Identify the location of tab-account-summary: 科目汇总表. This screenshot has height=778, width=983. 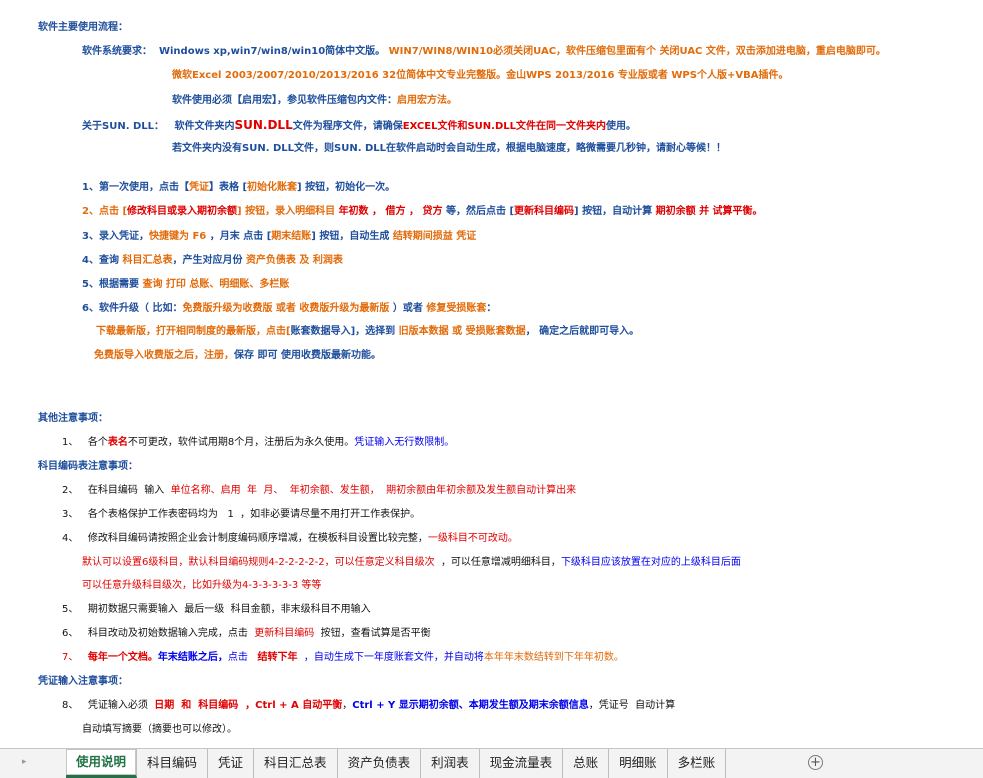
(296, 763).